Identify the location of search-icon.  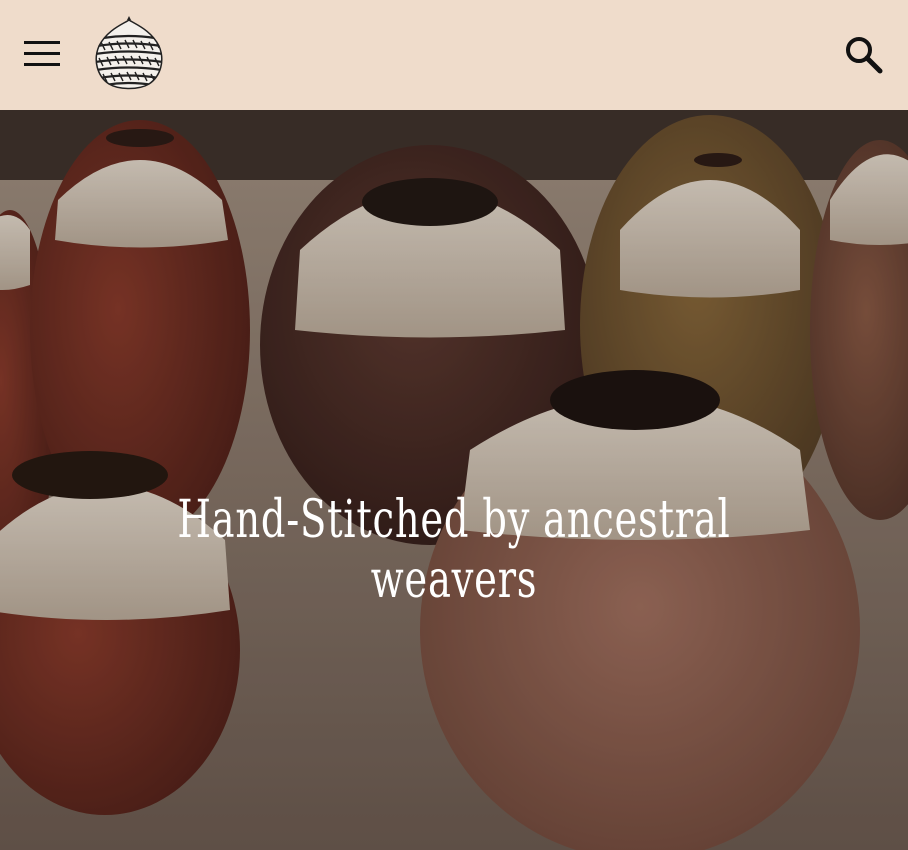
(864, 55).